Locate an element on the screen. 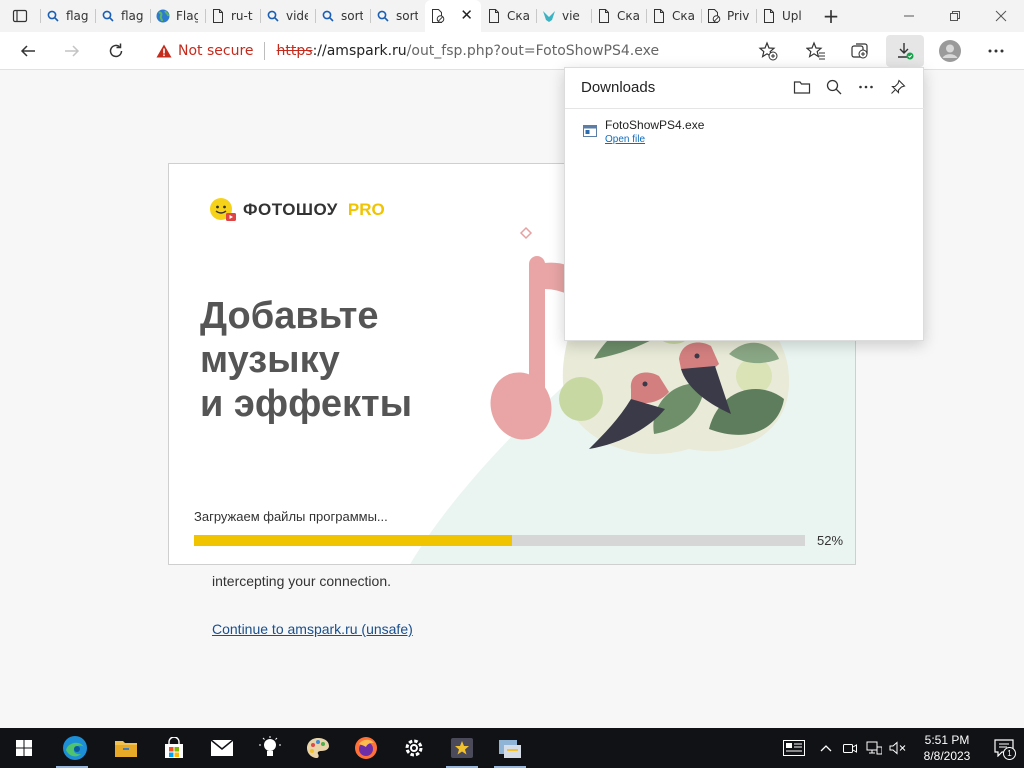 The width and height of the screenshot is (1024, 768). forward-button is located at coordinates (72, 51).